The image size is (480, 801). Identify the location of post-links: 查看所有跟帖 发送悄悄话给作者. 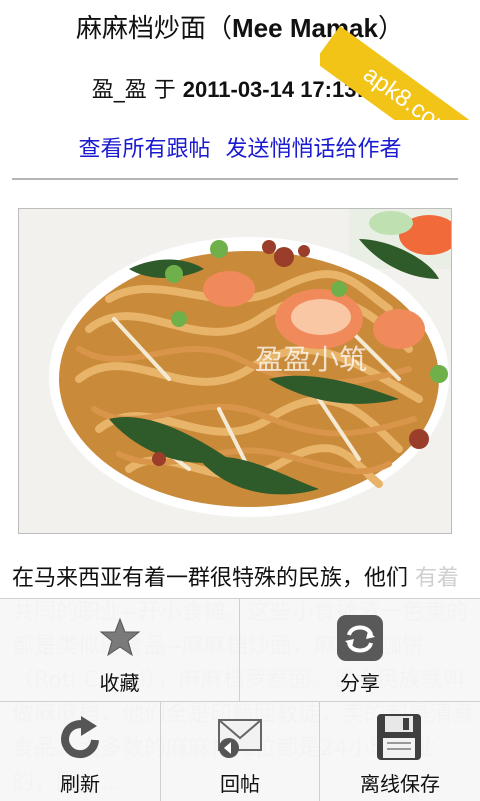
(240, 150).